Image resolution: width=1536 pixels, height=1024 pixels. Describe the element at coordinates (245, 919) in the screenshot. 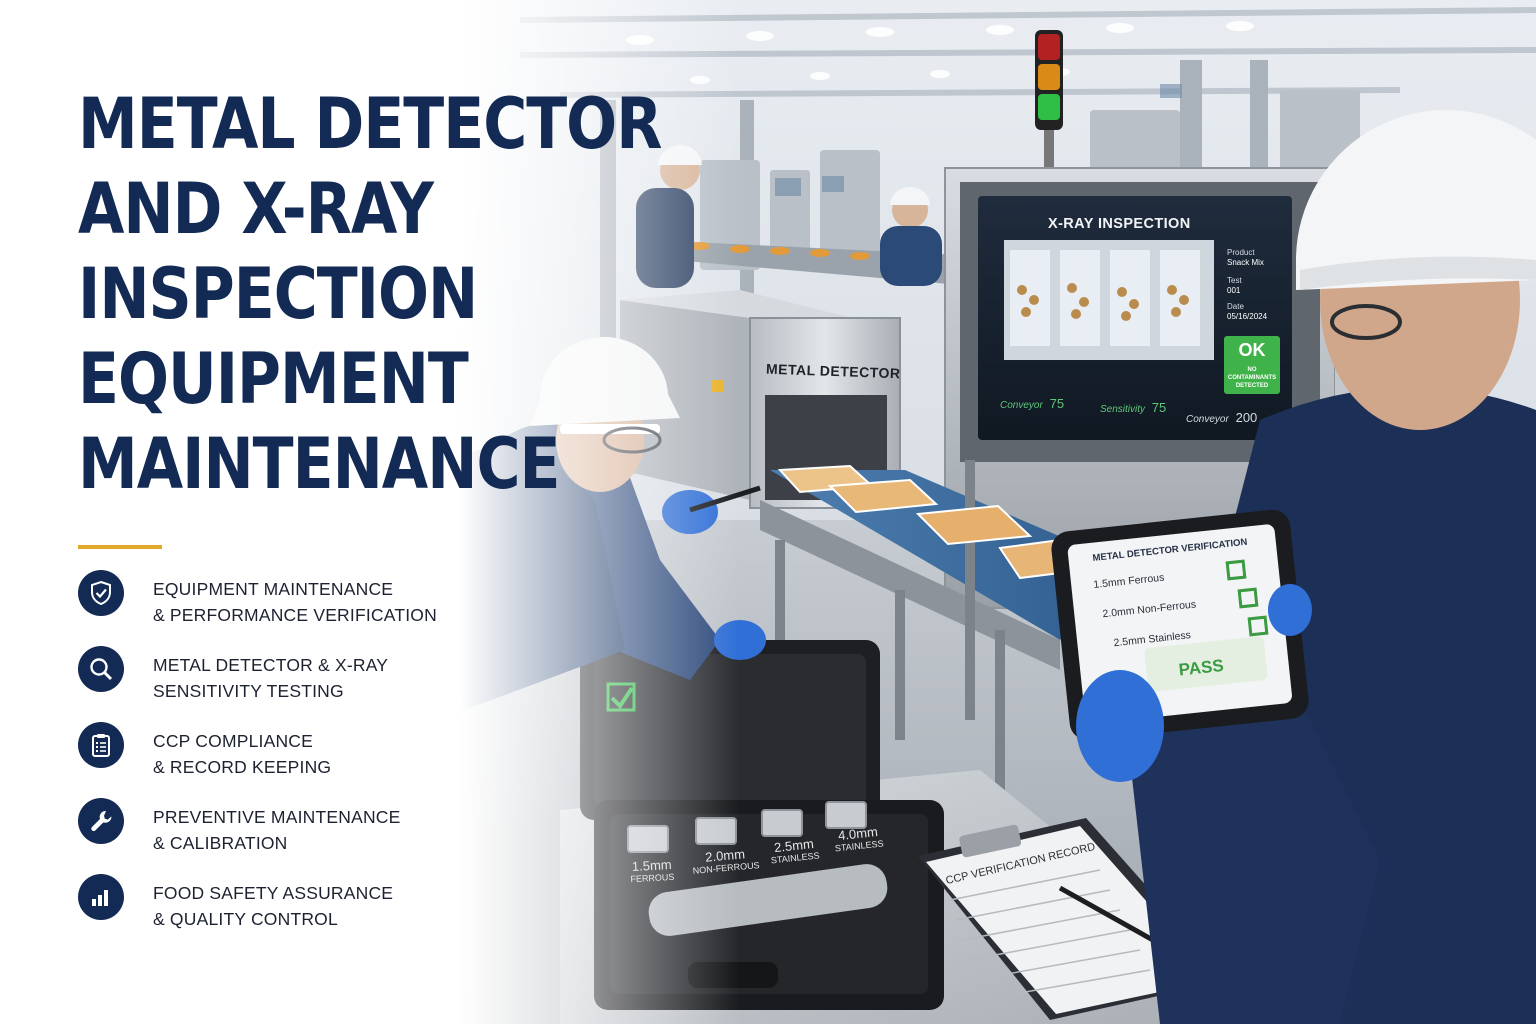

I see `feature-line-2: & QUALITY CONTROL` at that location.